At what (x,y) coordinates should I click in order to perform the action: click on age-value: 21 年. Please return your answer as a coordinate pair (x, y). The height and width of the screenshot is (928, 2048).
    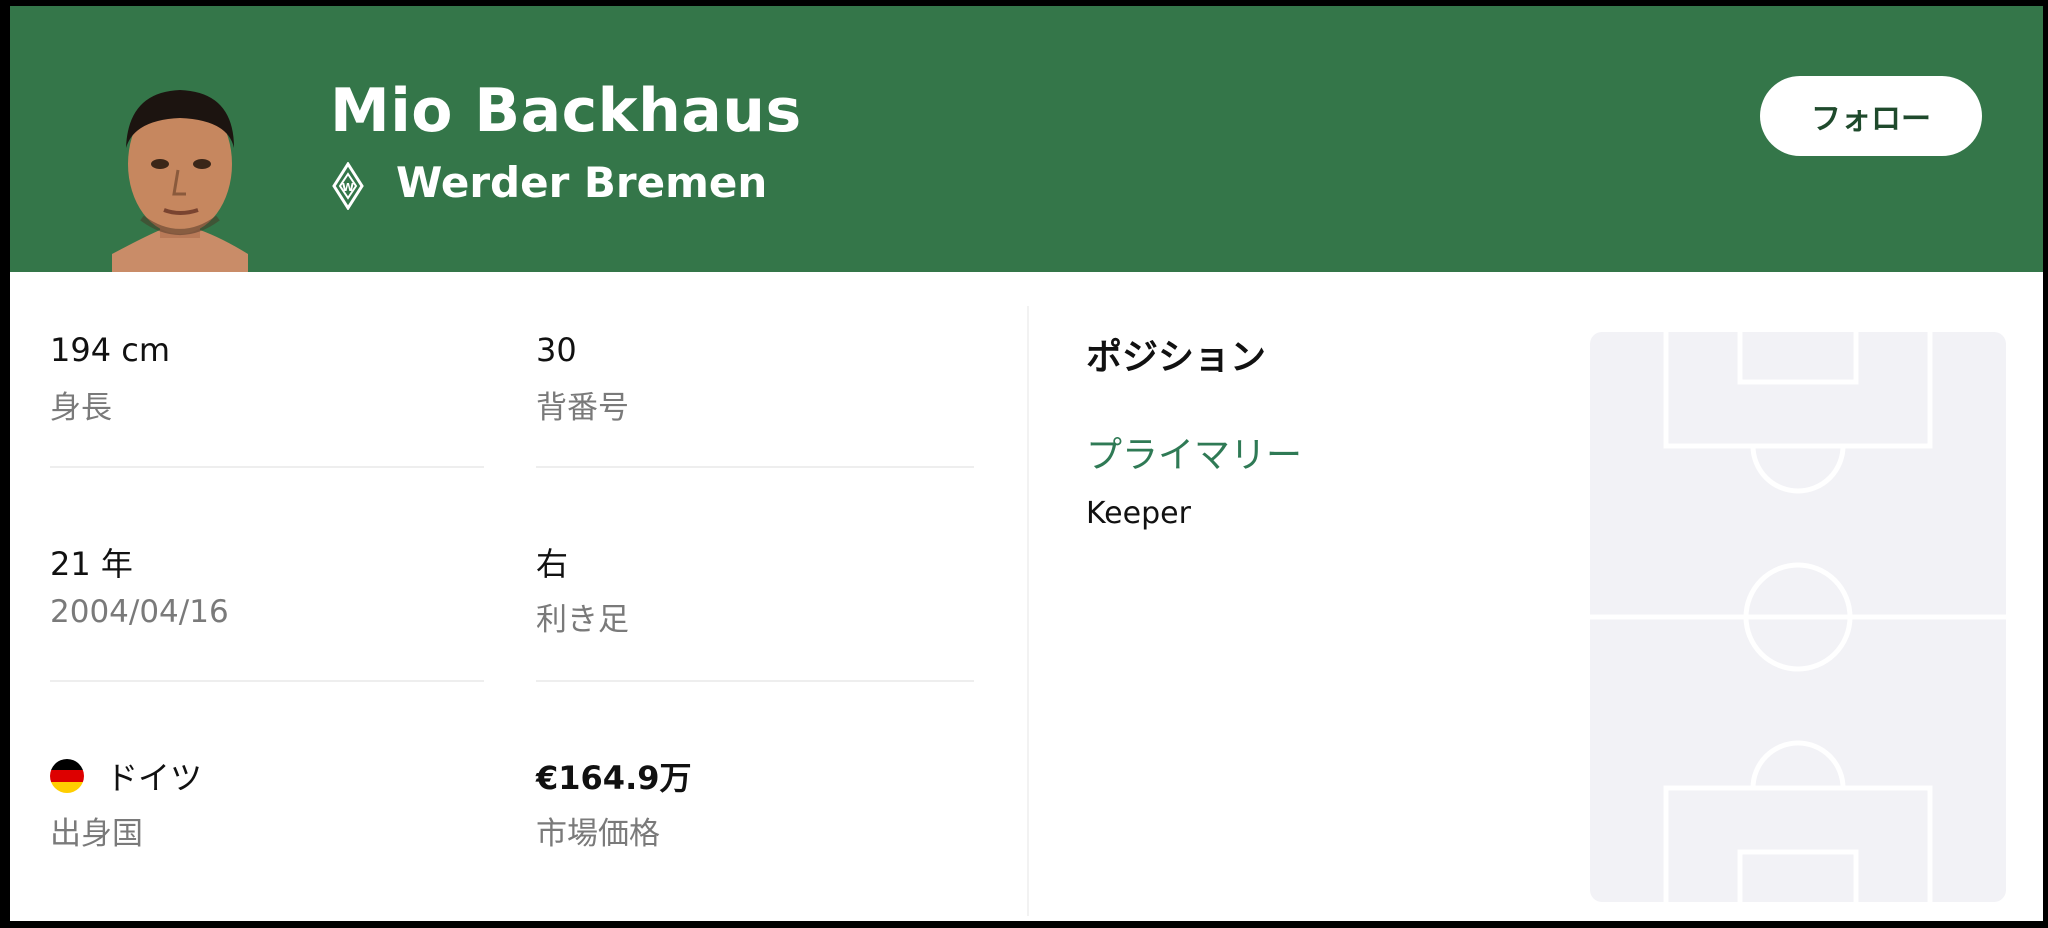
    Looking at the image, I should click on (91, 564).